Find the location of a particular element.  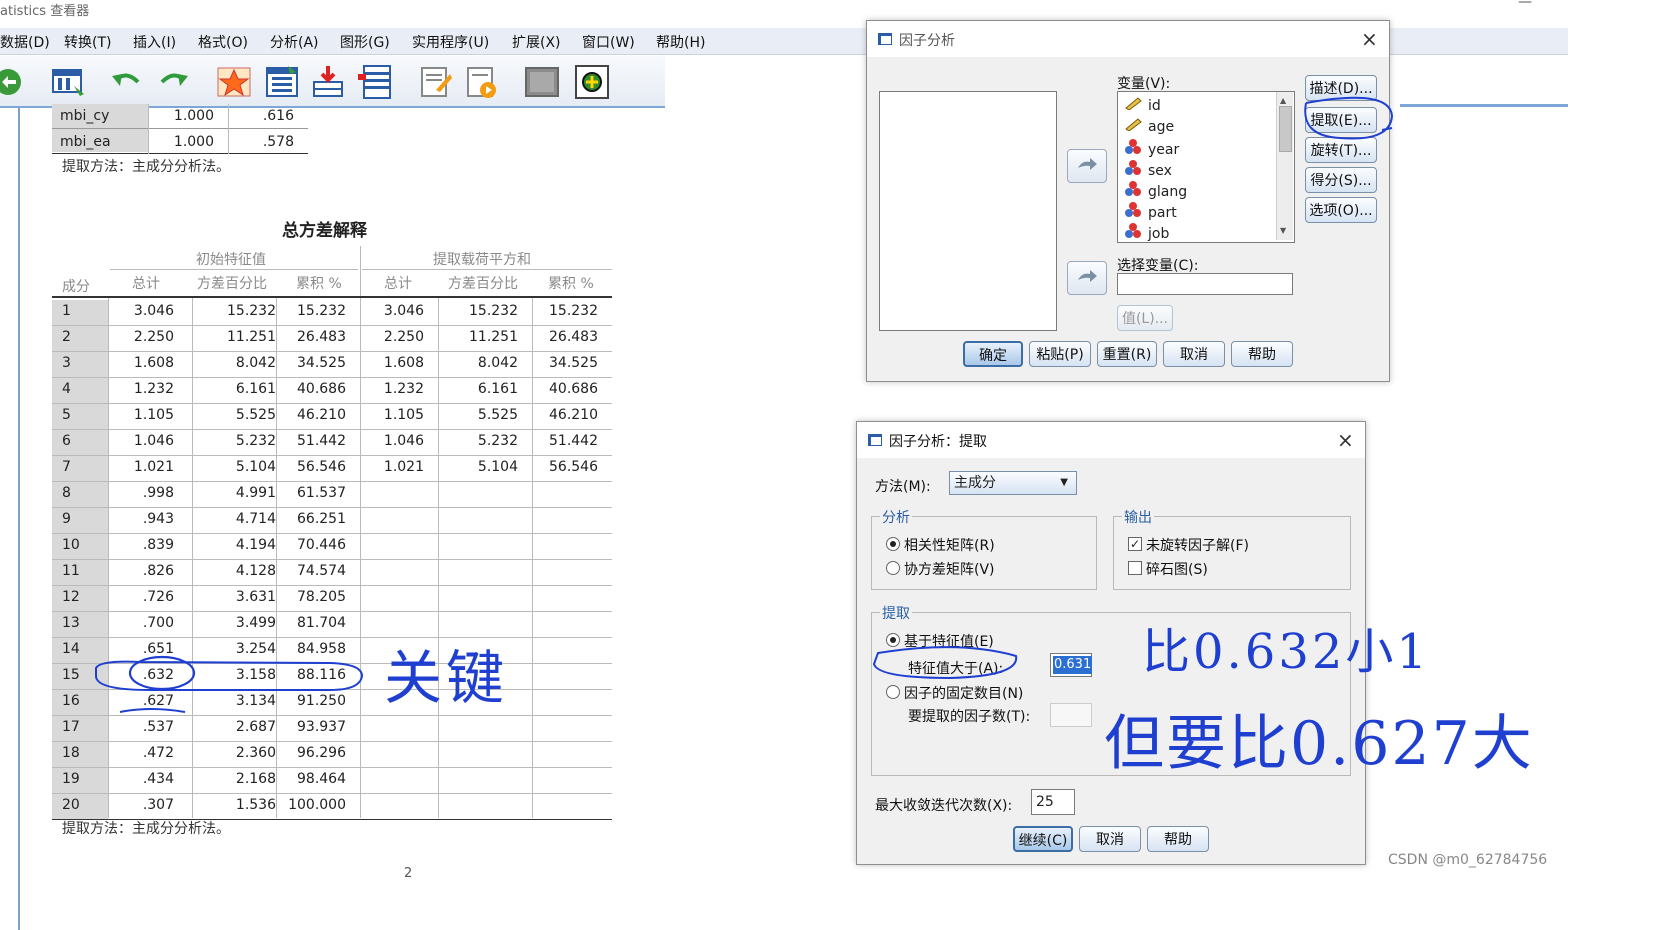

ink-circle-eigen is located at coordinates (945, 663).